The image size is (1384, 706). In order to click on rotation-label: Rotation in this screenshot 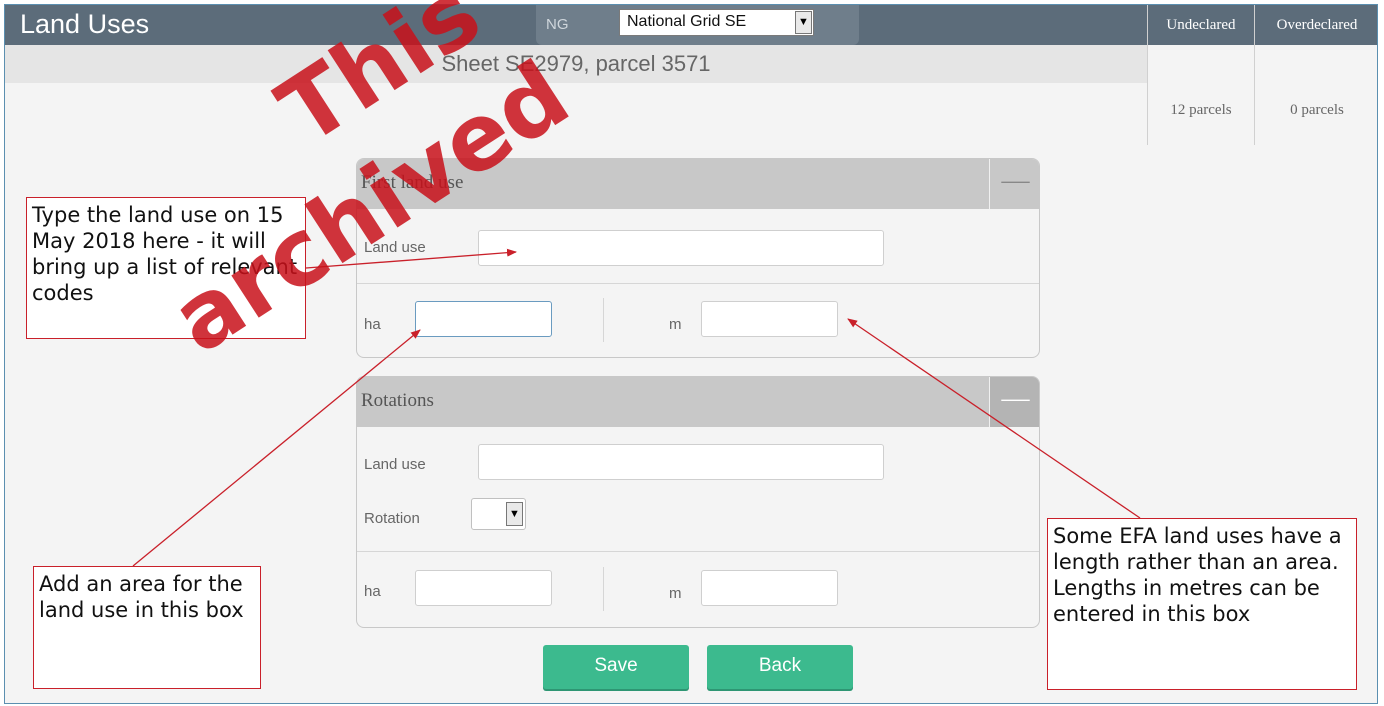, I will do `click(392, 518)`.